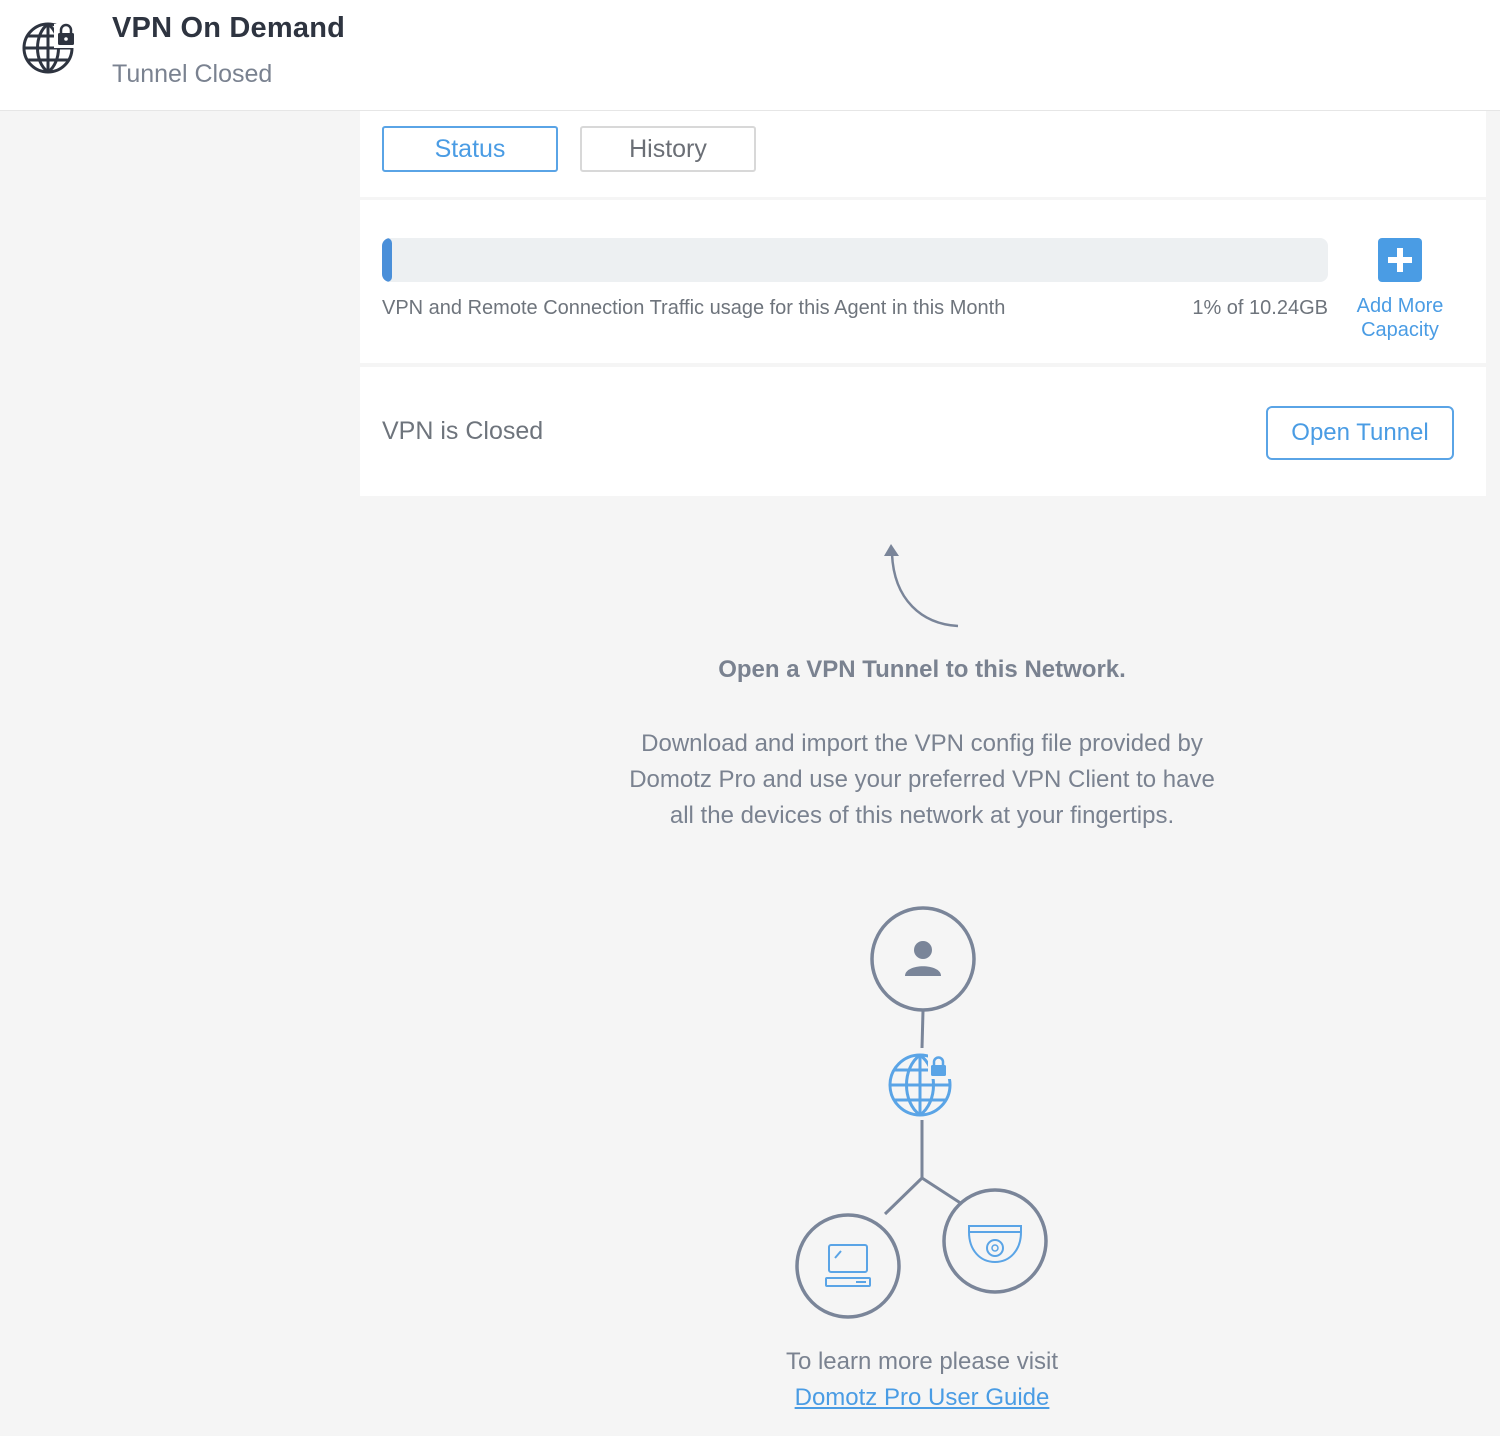  Describe the element at coordinates (923, 154) in the screenshot. I see `tabs-card: Status History` at that location.